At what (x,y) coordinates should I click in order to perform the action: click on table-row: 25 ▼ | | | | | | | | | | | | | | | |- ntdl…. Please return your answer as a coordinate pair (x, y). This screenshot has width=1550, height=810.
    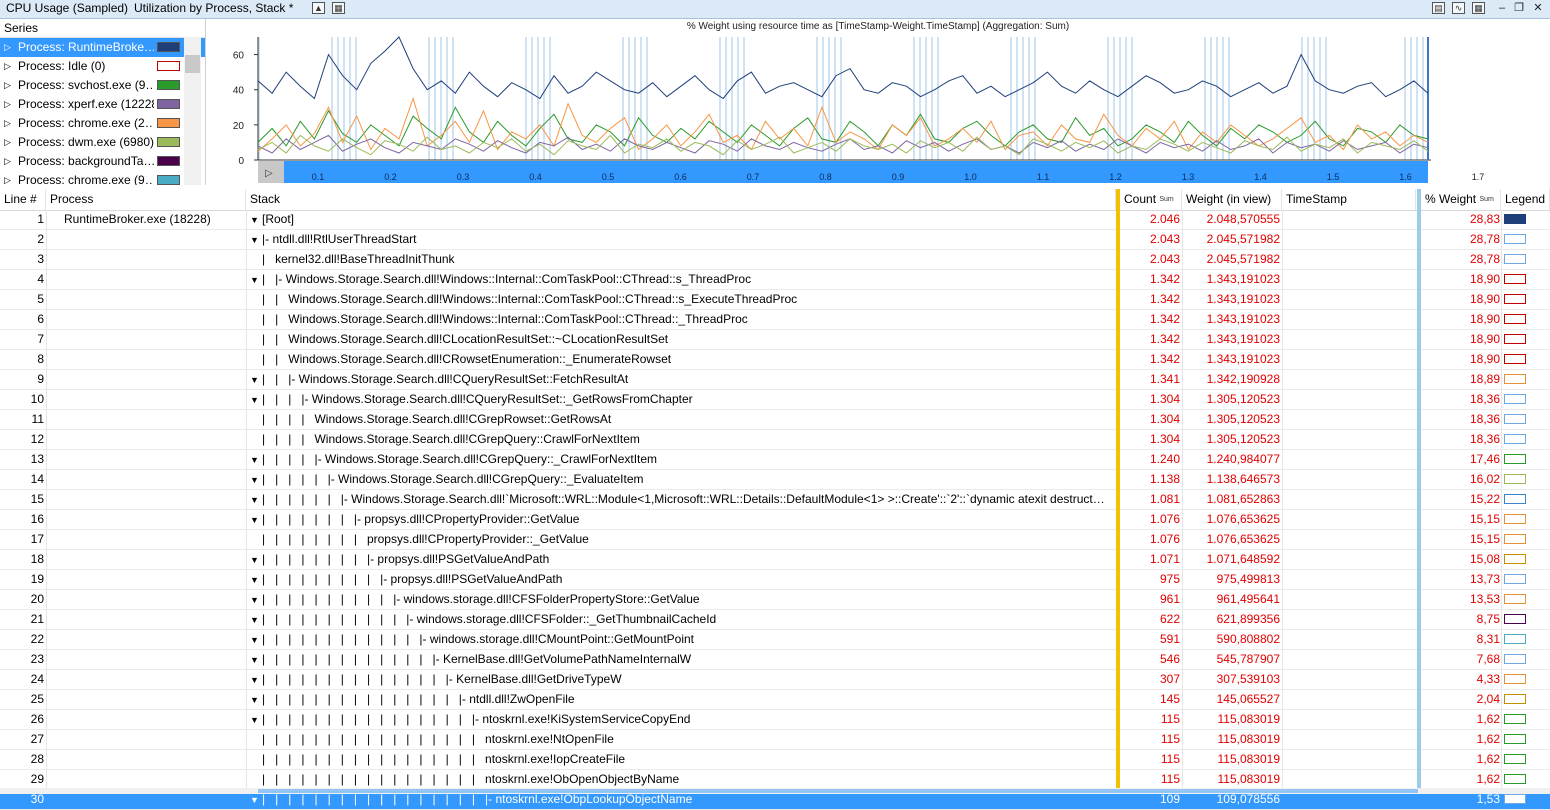
    Looking at the image, I should click on (775, 700).